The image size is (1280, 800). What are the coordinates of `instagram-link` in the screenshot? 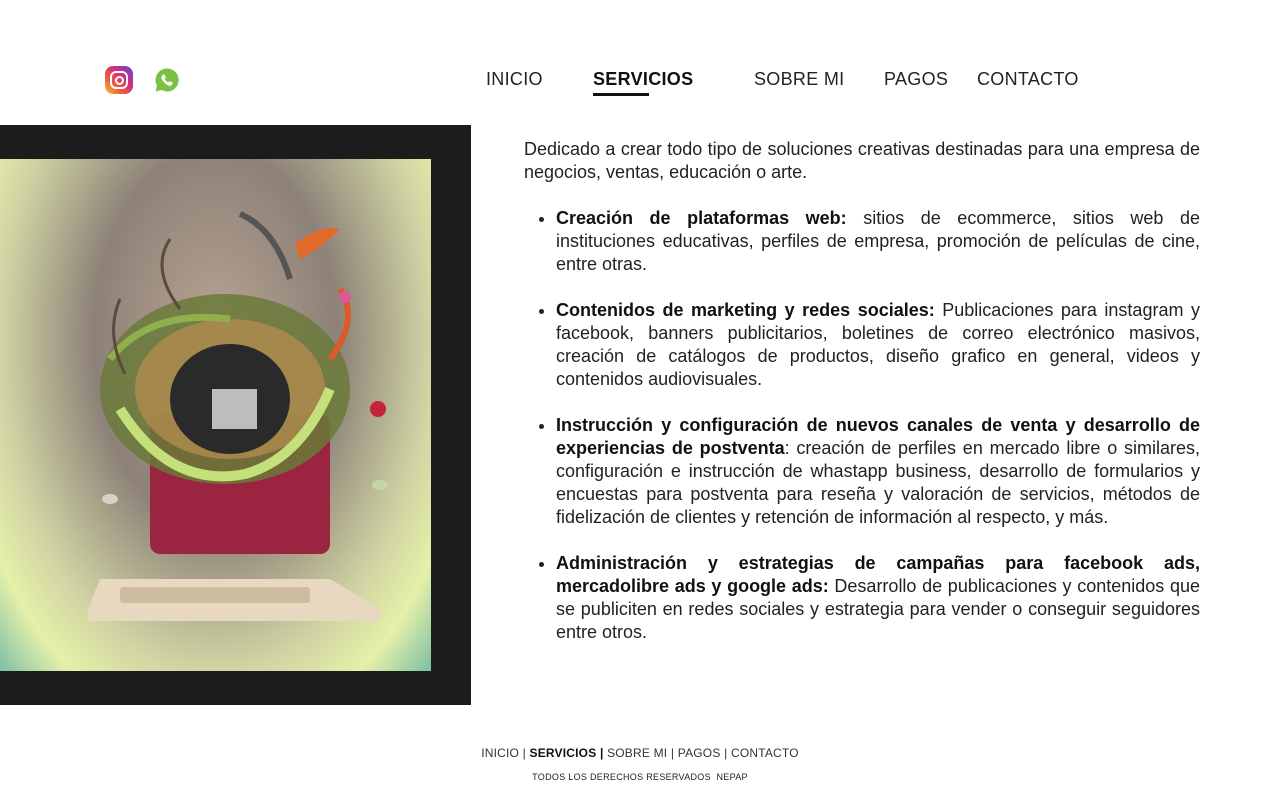 It's located at (119, 80).